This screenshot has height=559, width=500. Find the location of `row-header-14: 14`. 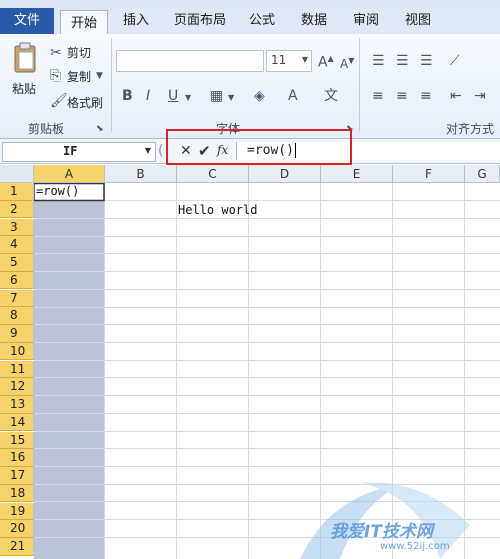

row-header-14: 14 is located at coordinates (17, 422).